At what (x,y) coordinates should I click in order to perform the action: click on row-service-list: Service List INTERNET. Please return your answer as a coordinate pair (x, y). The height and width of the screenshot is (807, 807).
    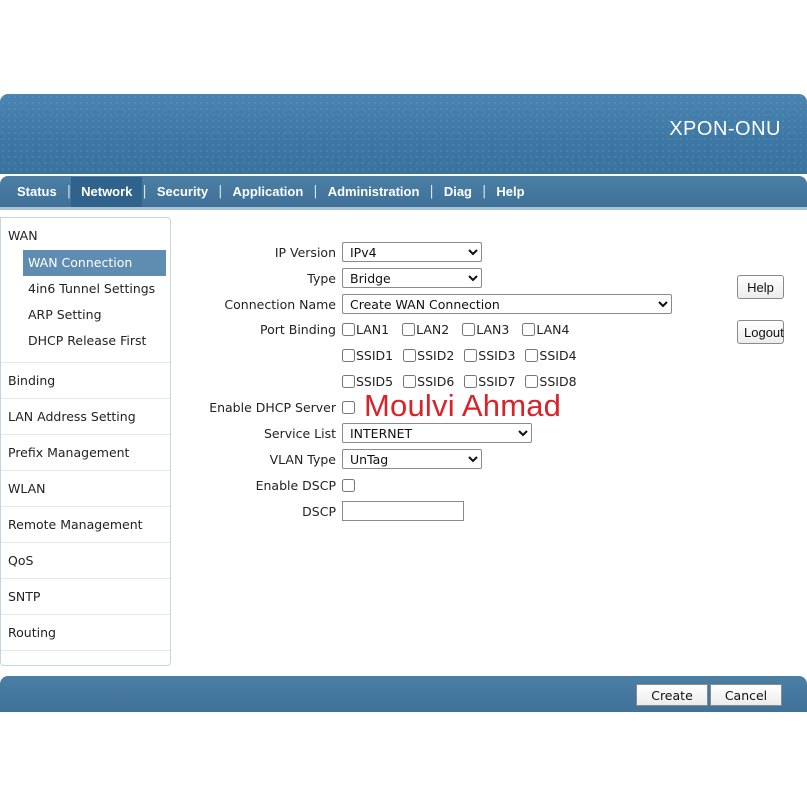
    Looking at the image, I should click on (356, 433).